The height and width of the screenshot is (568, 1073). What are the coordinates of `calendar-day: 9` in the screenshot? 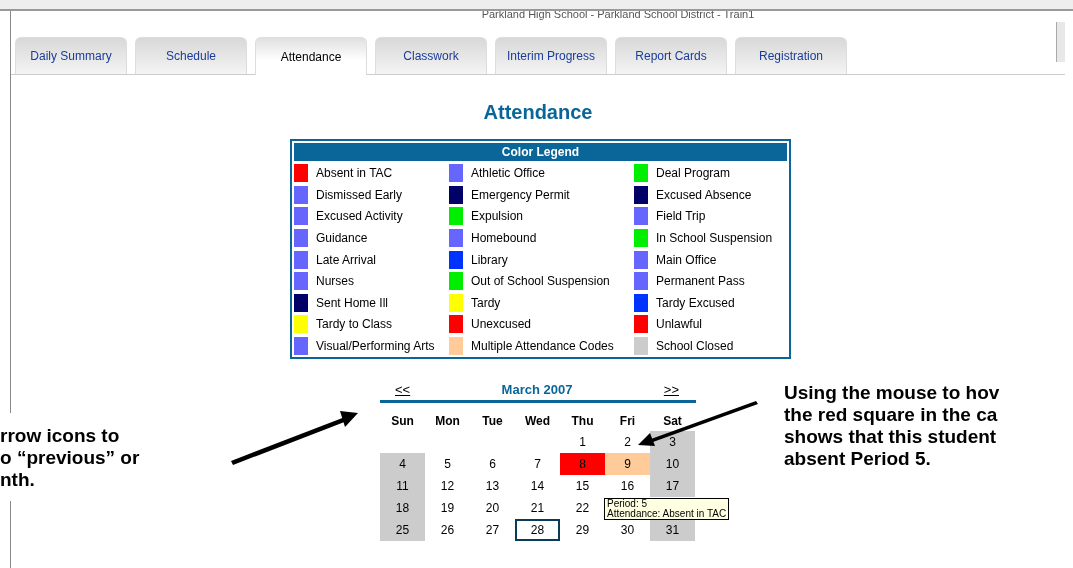 It's located at (627, 464).